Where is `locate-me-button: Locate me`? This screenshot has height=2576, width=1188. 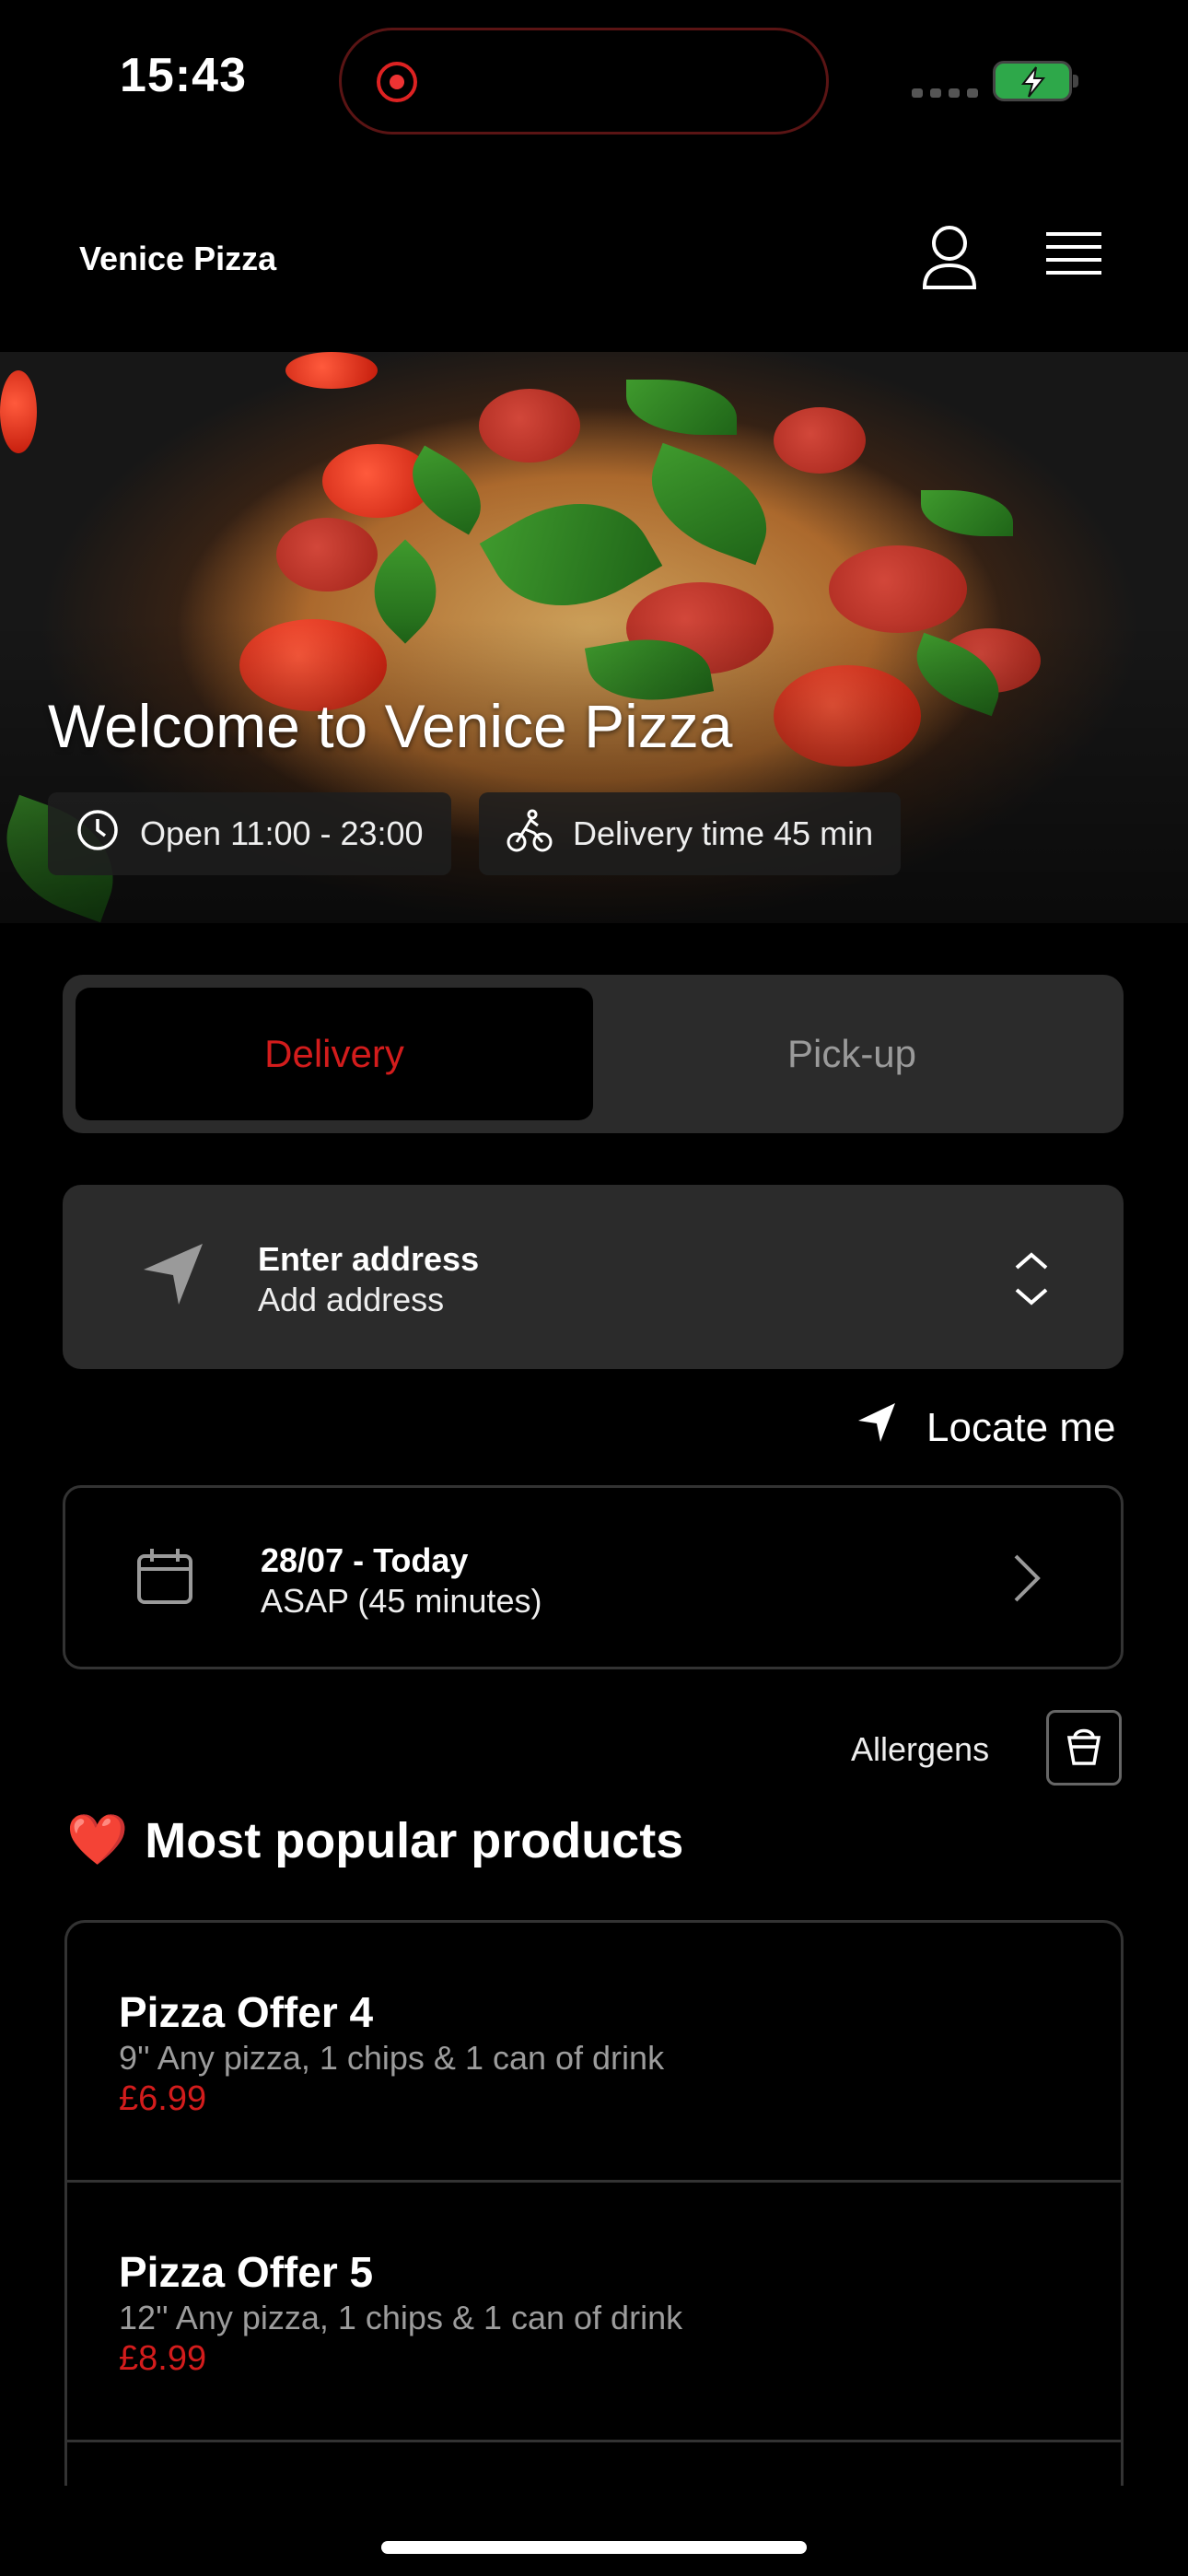 locate-me-button: Locate me is located at coordinates (985, 1427).